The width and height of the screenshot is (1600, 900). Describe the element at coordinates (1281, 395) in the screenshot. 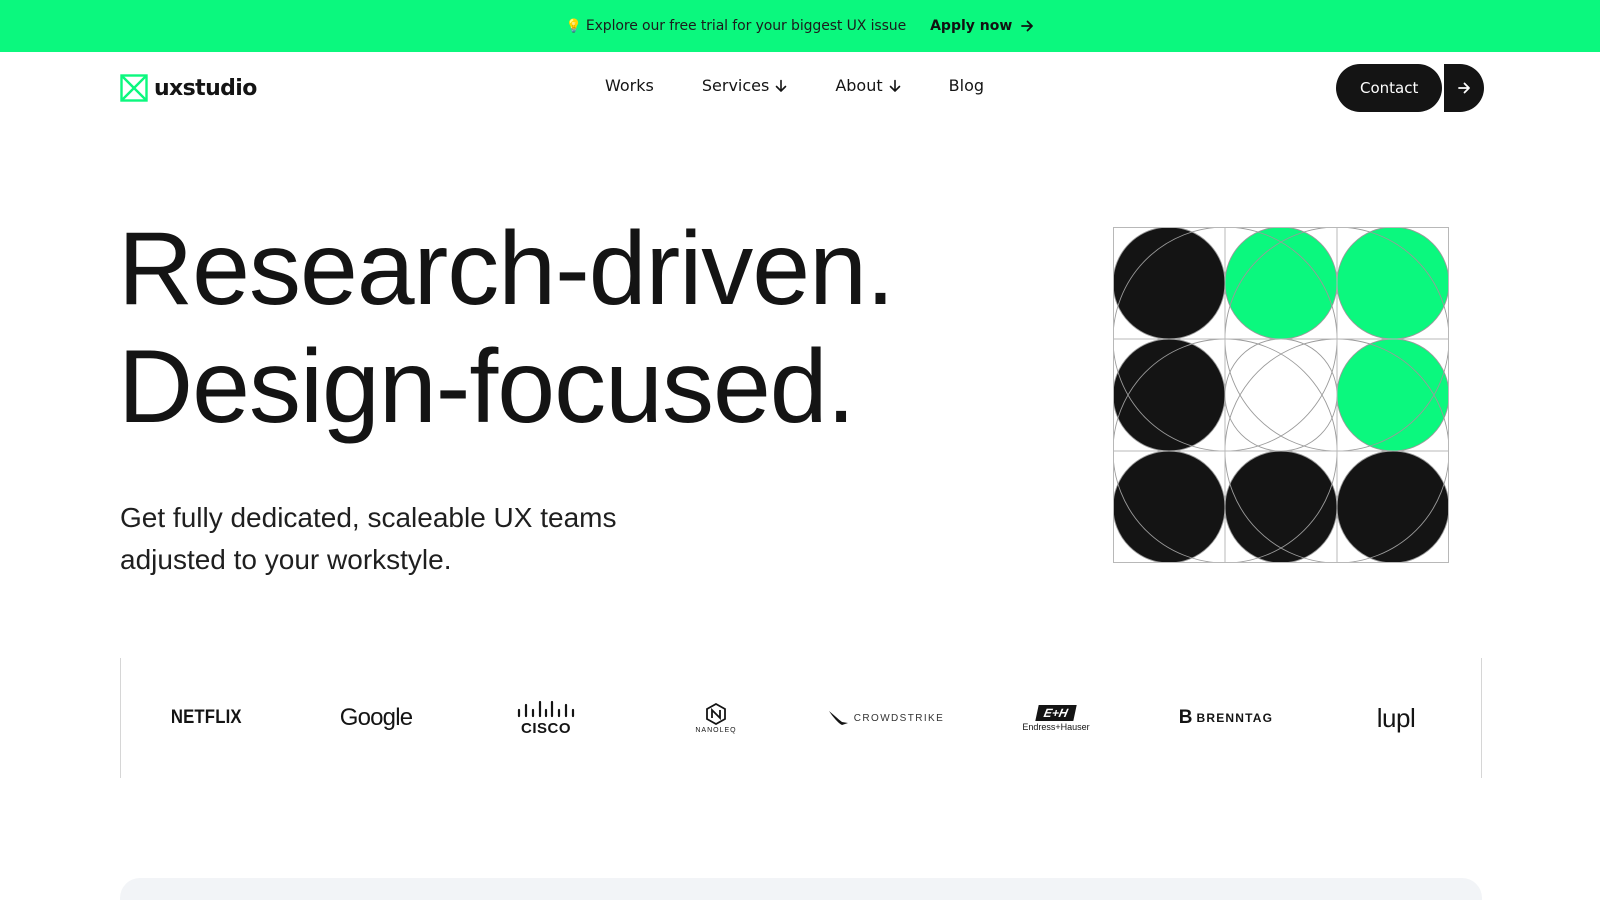

I see `hero-grid-illustration` at that location.